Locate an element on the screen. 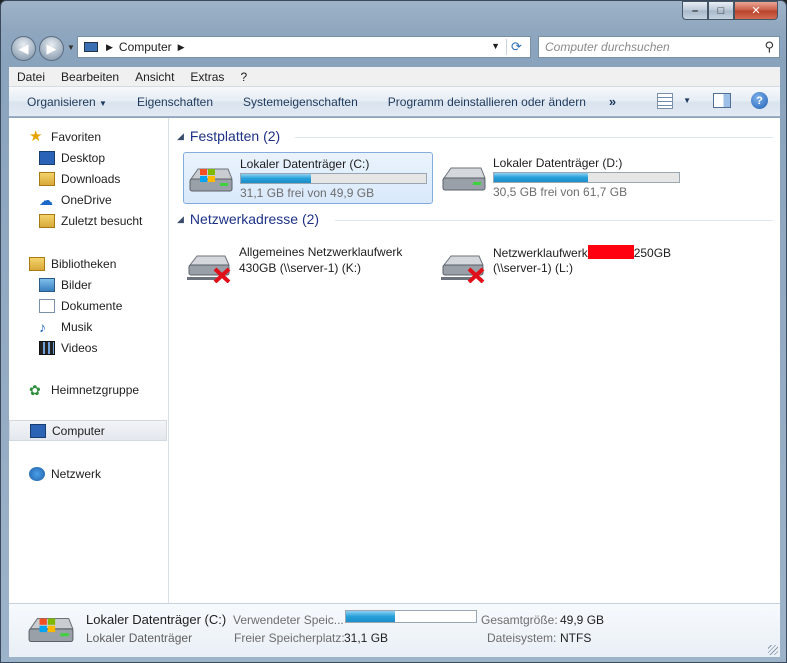 This screenshot has width=787, height=663. hard-drive-windows-icon is located at coordinates (211, 180).